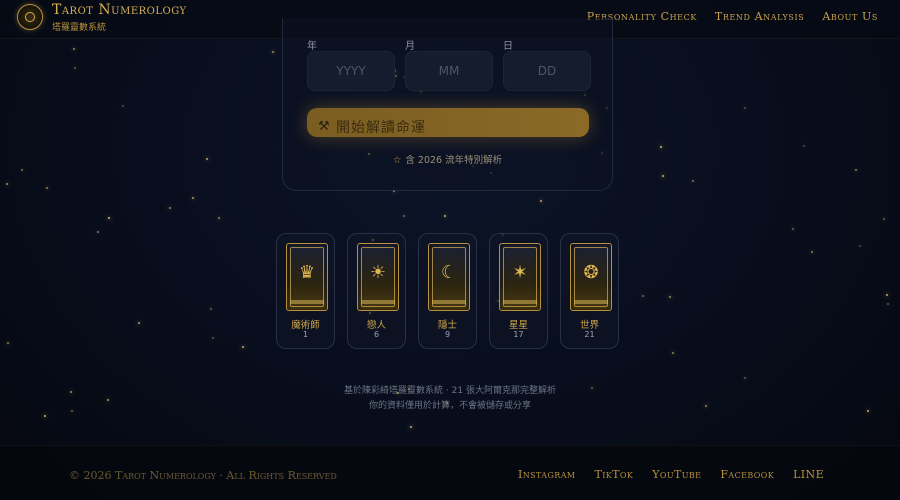 Image resolution: width=900 pixels, height=500 pixels. I want to click on tarot-card-lovers: ☀ 戀人 6, so click(376, 291).